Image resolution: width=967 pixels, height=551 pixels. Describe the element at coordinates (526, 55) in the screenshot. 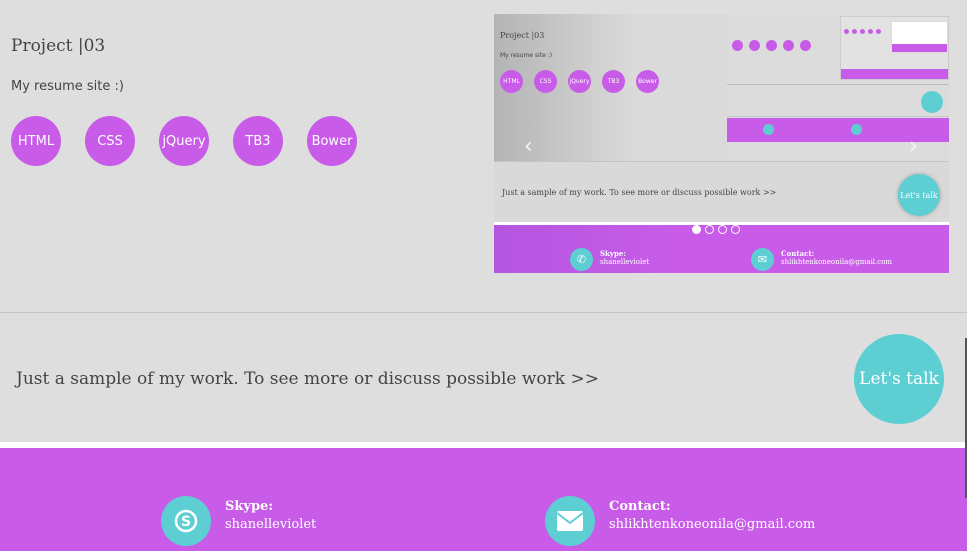

I see `preview-subtitle: My resume site :)` at that location.